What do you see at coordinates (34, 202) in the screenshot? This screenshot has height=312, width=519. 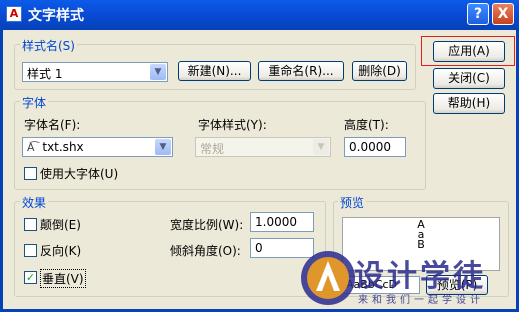 I see `effects-group-label: 效果` at bounding box center [34, 202].